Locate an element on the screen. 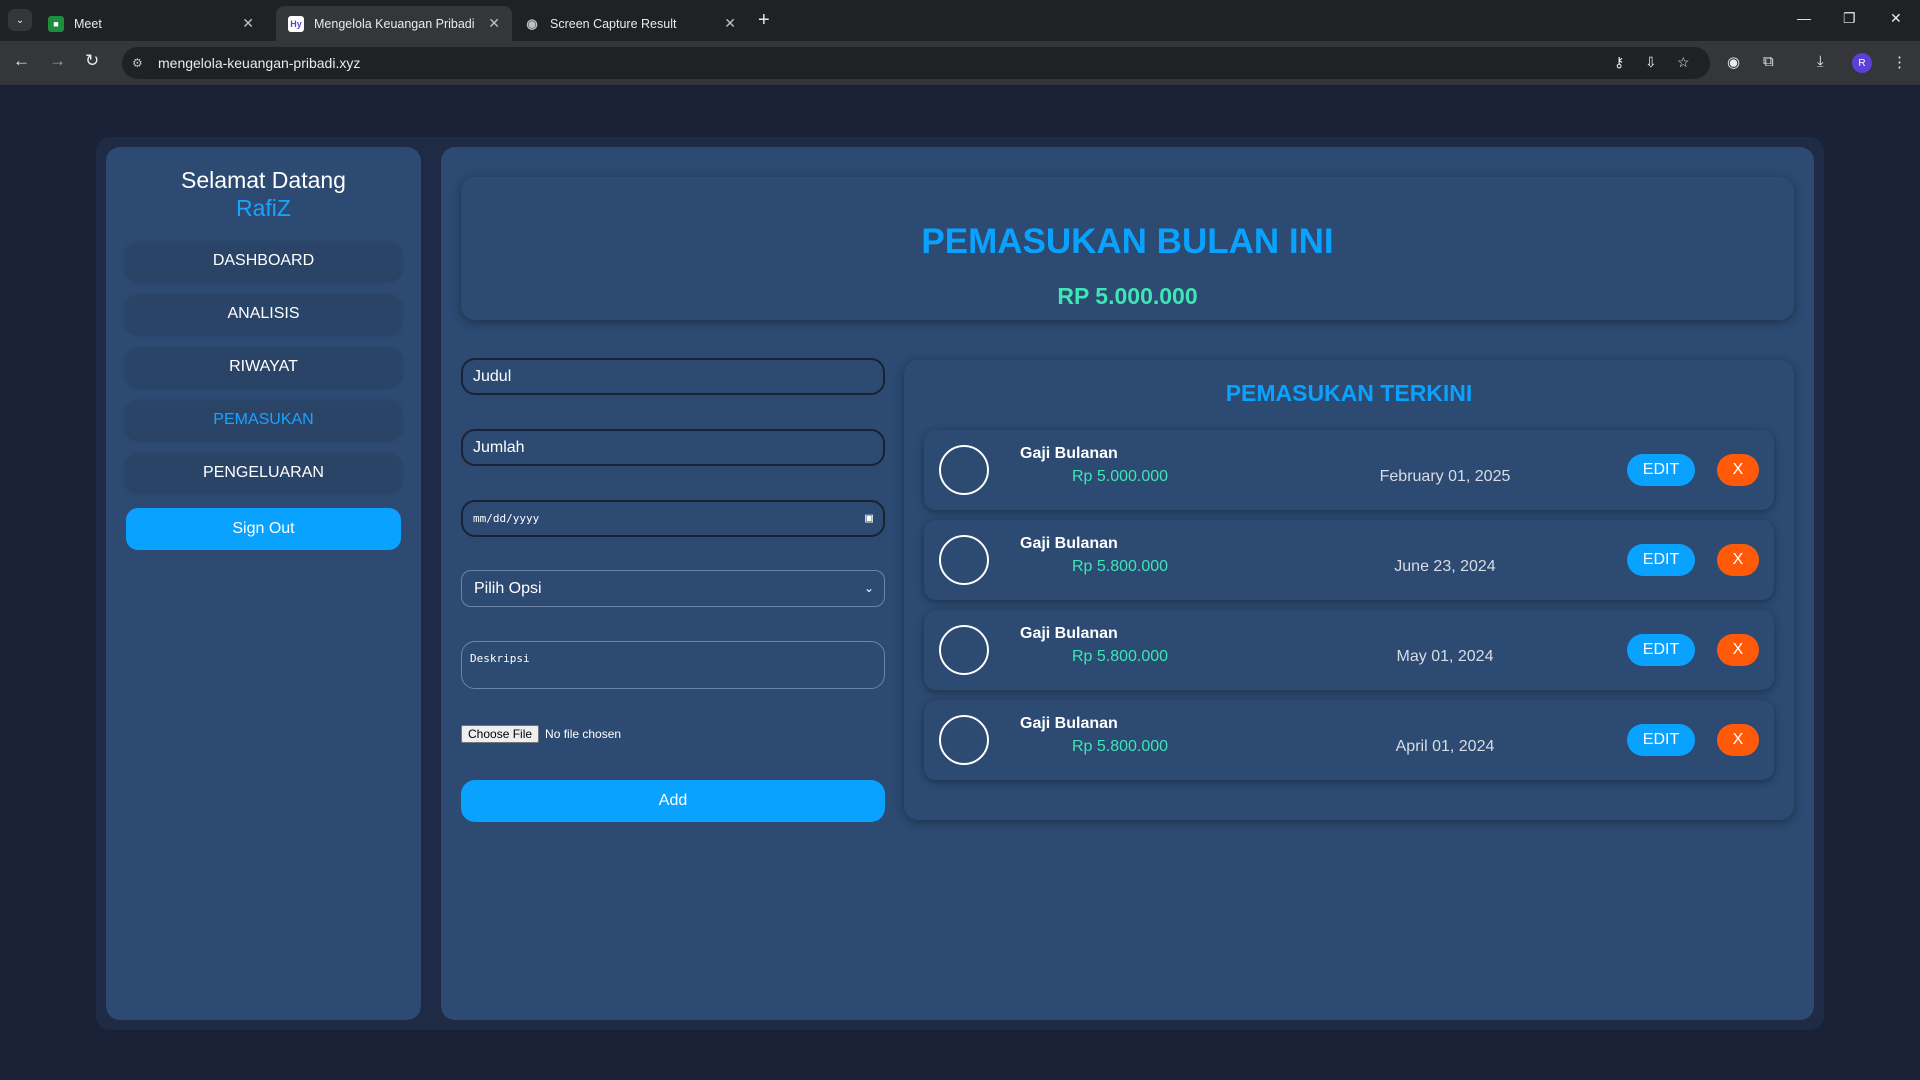 This screenshot has width=1920, height=1080. tab-search-button: ⌄ is located at coordinates (20, 20).